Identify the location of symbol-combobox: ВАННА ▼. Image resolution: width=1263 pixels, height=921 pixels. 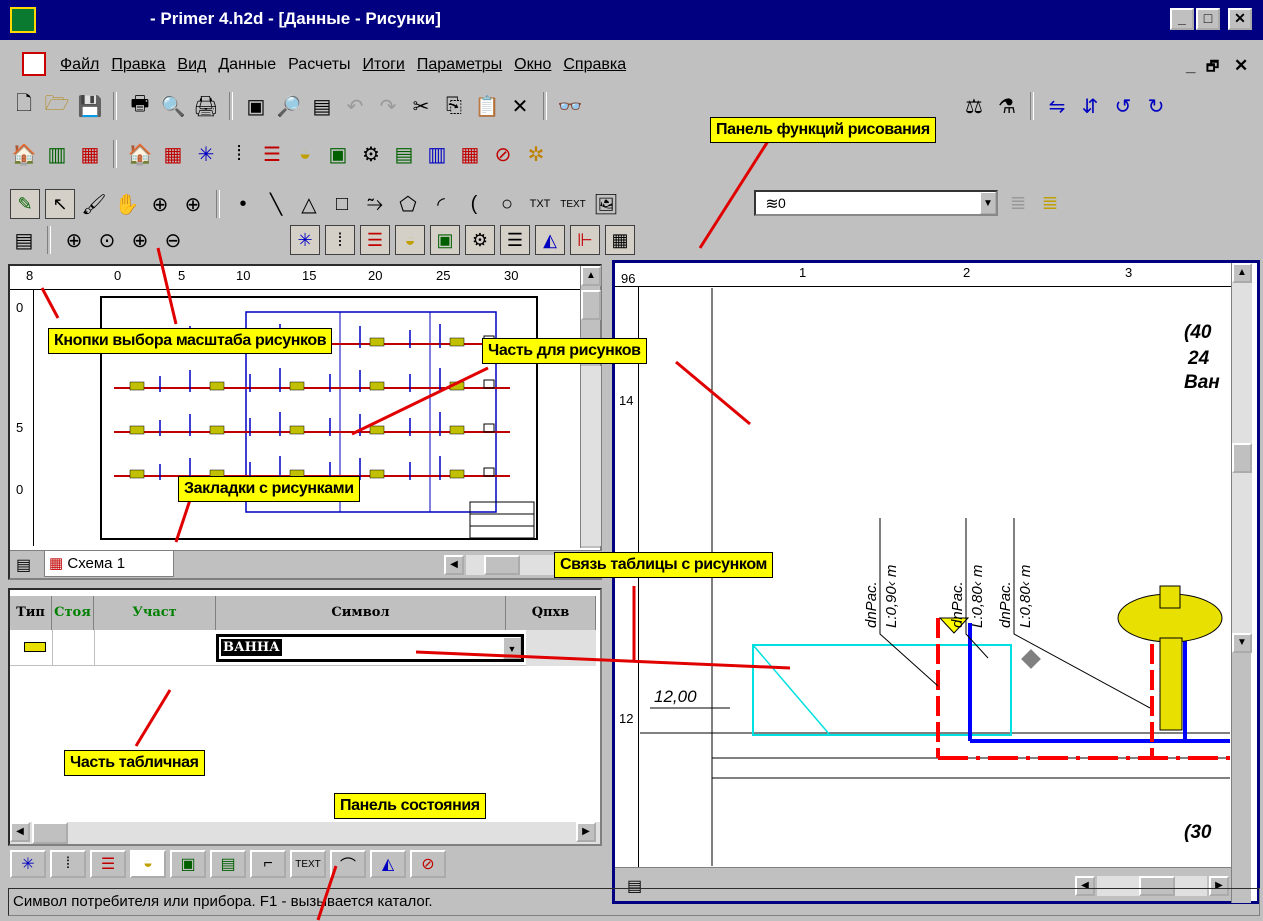
(370, 648).